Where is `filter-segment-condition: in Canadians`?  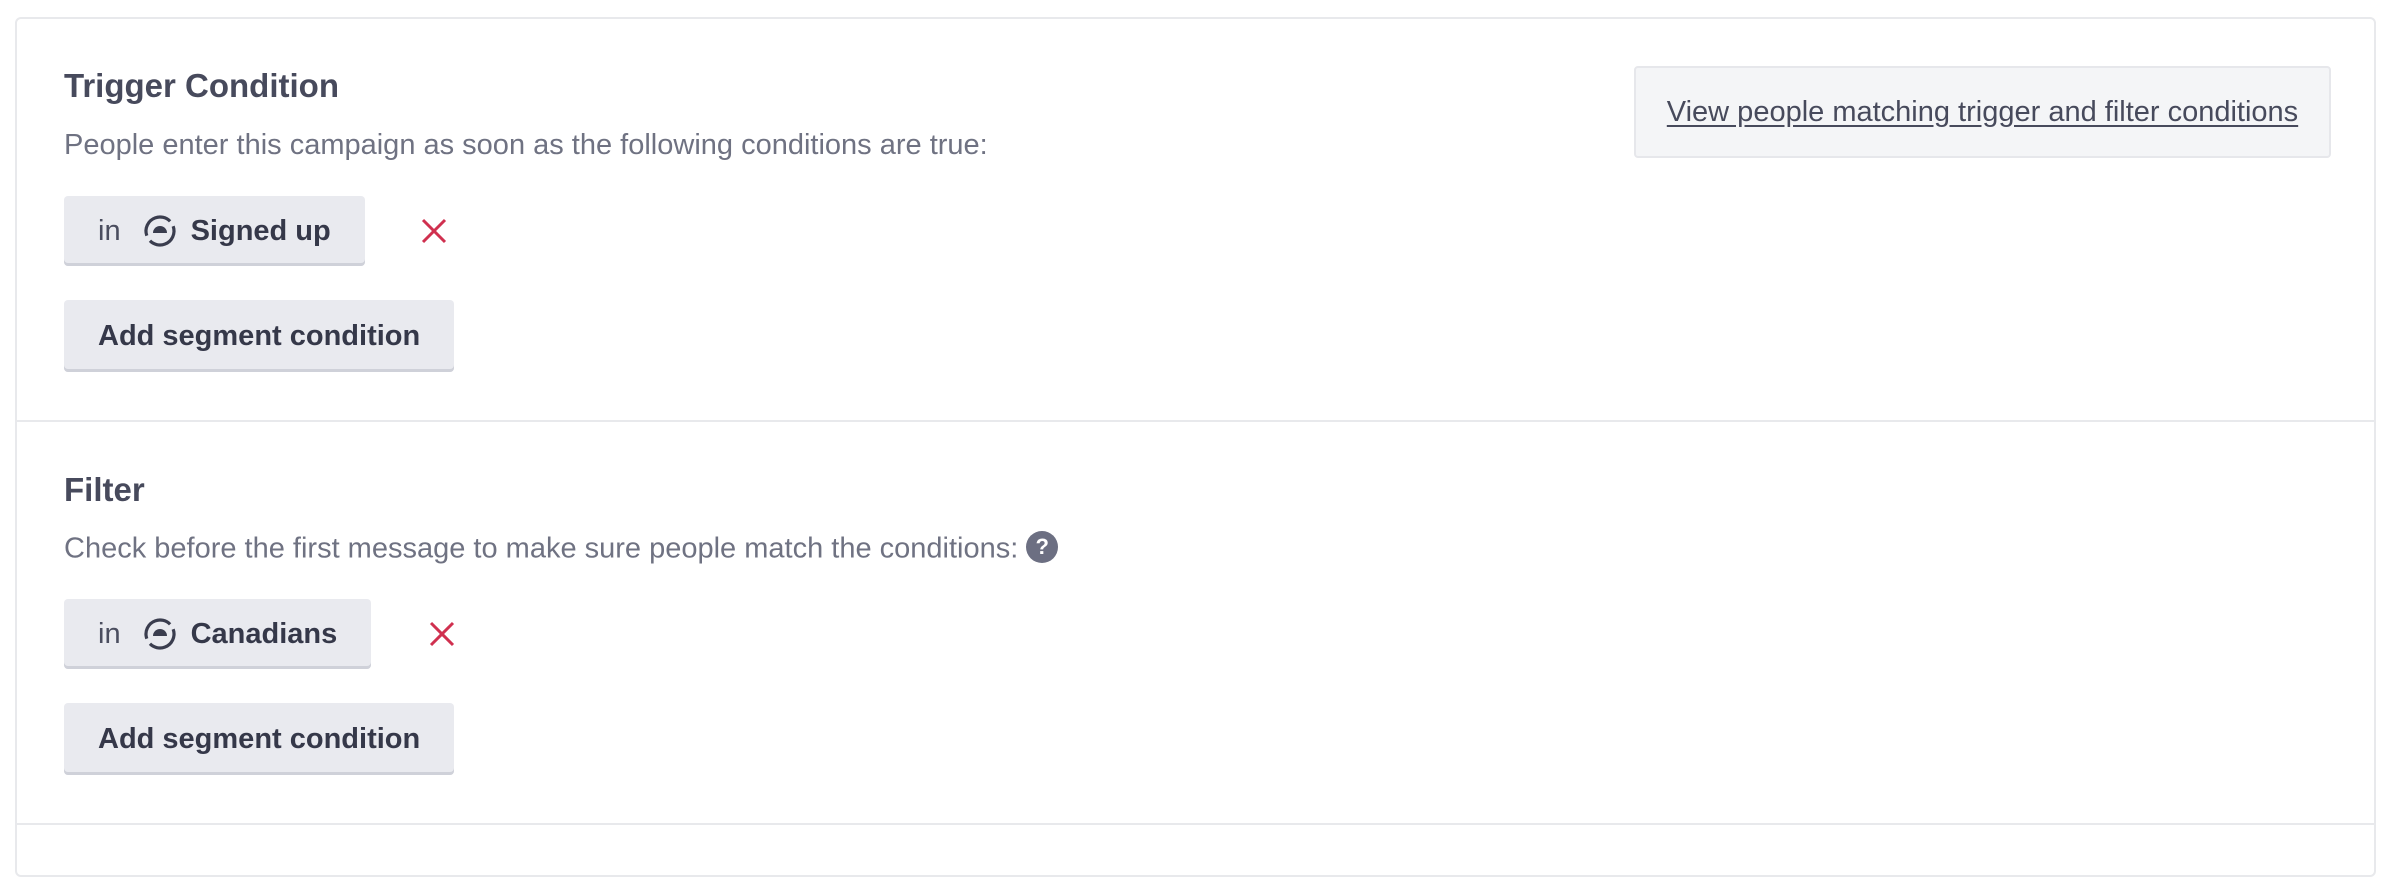 filter-segment-condition: in Canadians is located at coordinates (218, 634).